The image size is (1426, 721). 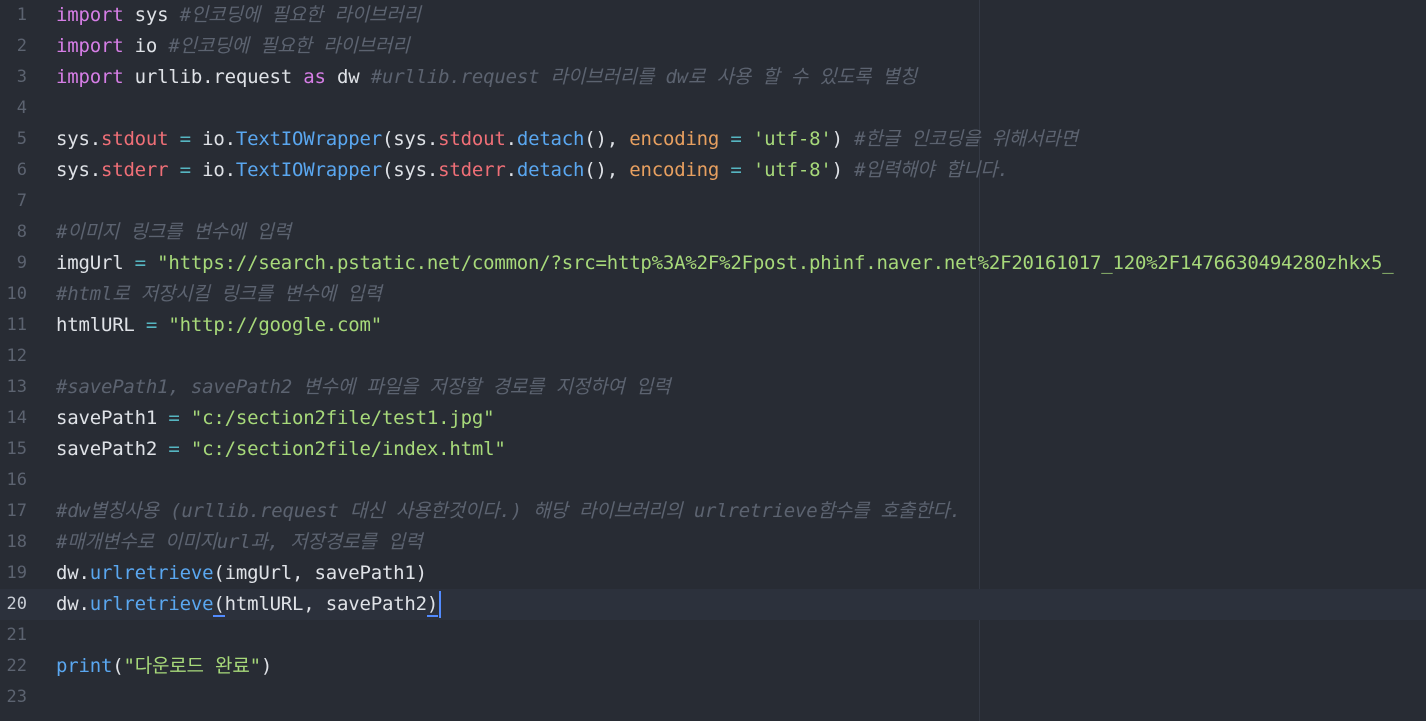 I want to click on code-token-plain: savePath2, so click(x=107, y=449).